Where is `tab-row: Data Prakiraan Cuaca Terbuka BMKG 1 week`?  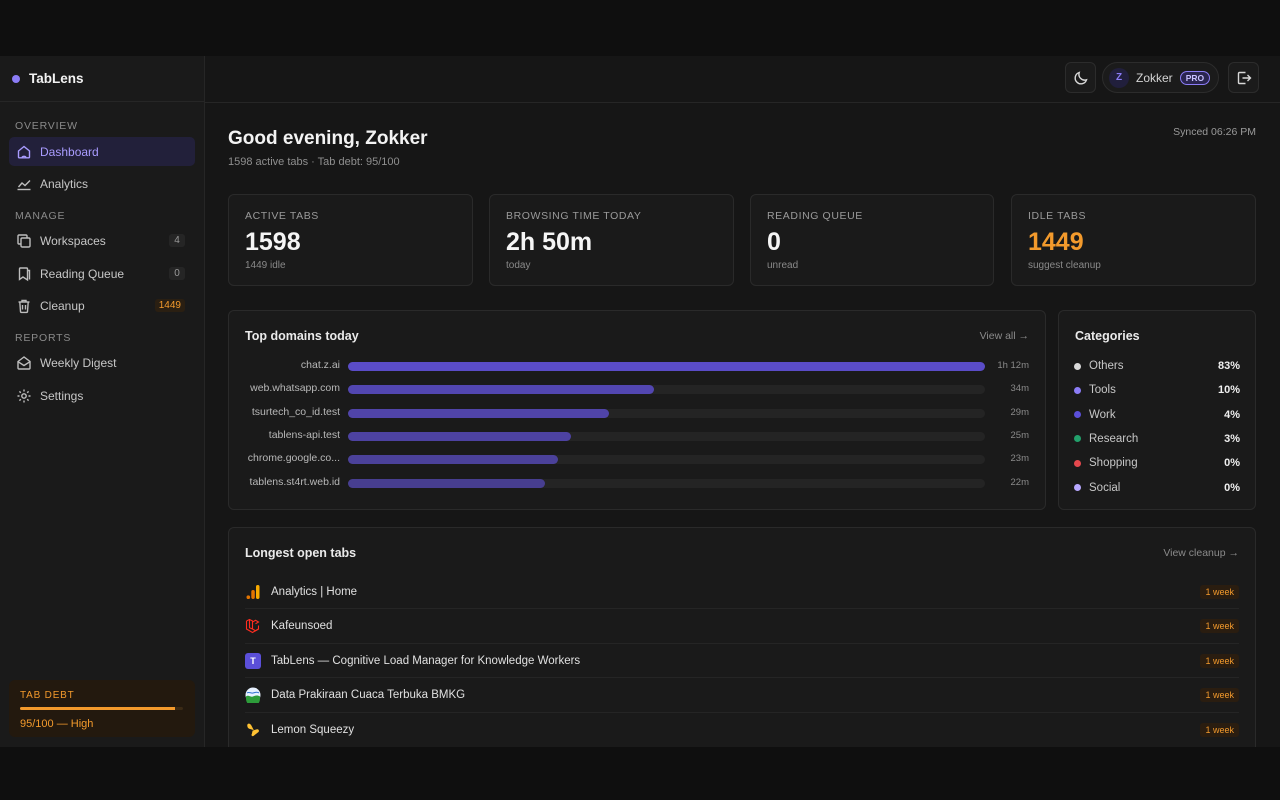
tab-row: Data Prakiraan Cuaca Terbuka BMKG 1 week is located at coordinates (742, 696).